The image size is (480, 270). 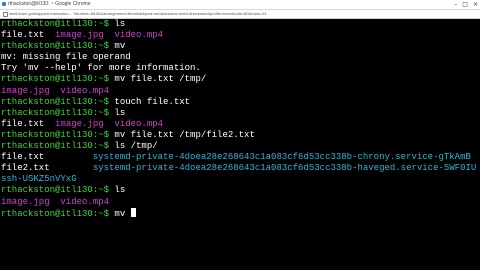 What do you see at coordinates (101, 68) in the screenshot?
I see `output-text: Try 'mv --help' for more information.` at bounding box center [101, 68].